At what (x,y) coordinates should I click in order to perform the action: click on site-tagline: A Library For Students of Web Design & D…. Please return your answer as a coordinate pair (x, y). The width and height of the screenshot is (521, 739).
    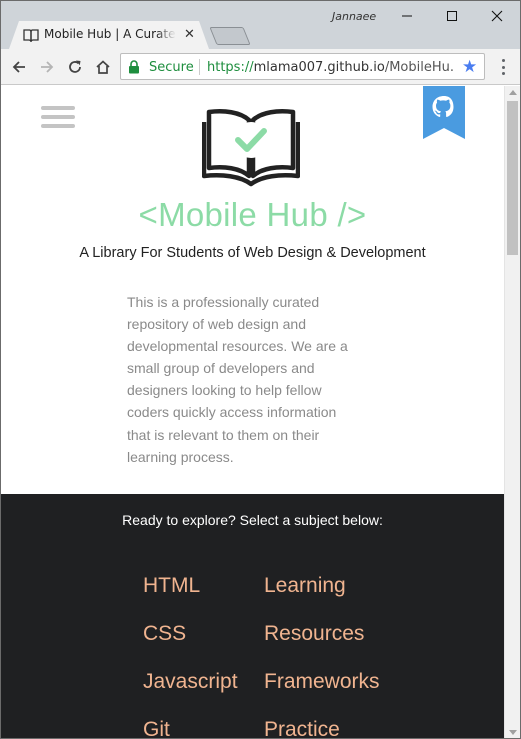
    Looking at the image, I should click on (252, 253).